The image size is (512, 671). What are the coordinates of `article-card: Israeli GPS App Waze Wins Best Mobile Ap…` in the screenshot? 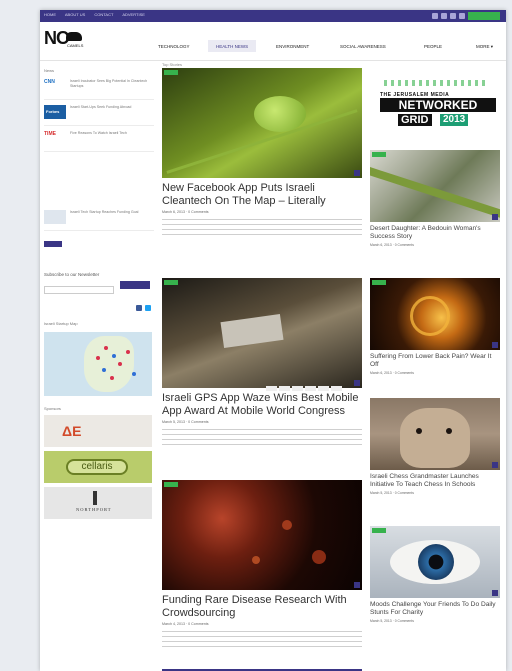 It's located at (262, 363).